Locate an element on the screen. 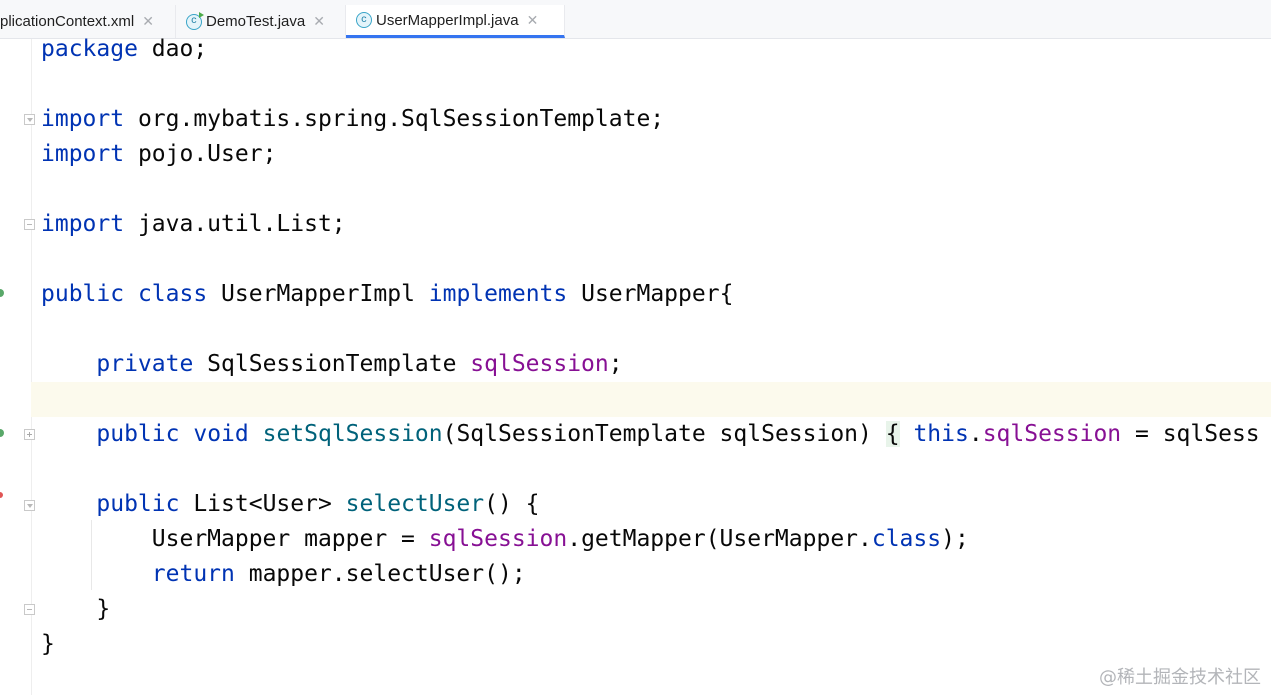 This screenshot has height=695, width=1271. code-token: setSqlSession is located at coordinates (352, 434).